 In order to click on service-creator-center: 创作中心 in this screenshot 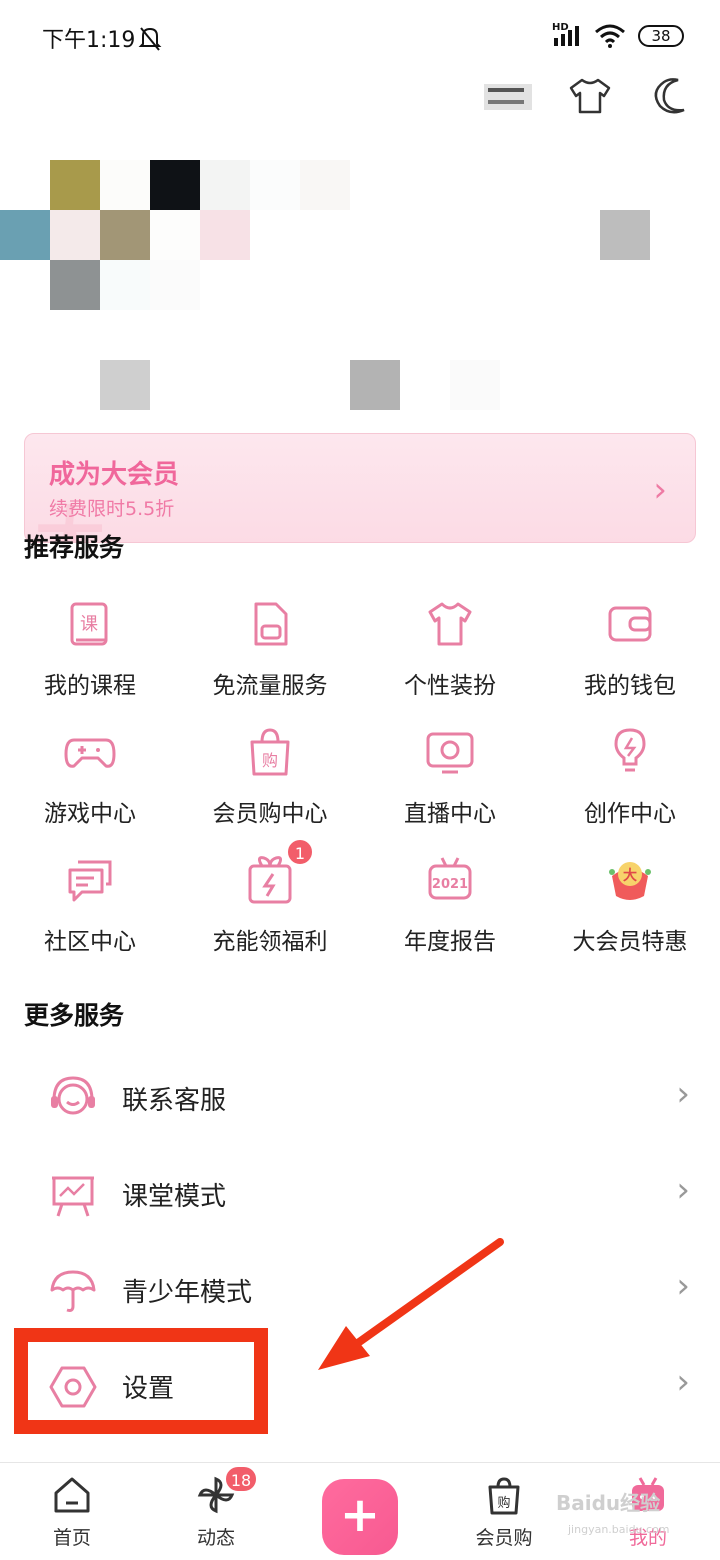, I will do `click(630, 779)`.